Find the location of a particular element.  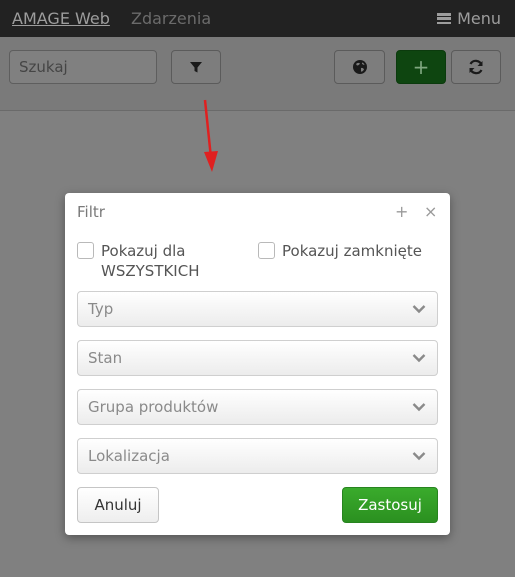

select-typ: Typ is located at coordinates (257, 309).